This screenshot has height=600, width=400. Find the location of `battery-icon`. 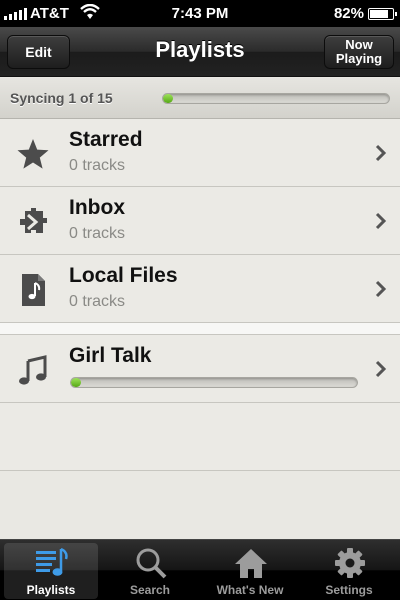

battery-icon is located at coordinates (382, 14).